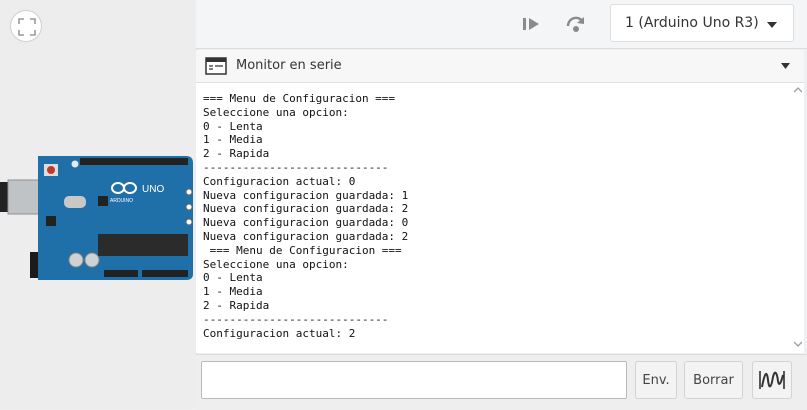 This screenshot has width=807, height=410. I want to click on arduino-board: UNO ARDUINO, so click(98, 218).